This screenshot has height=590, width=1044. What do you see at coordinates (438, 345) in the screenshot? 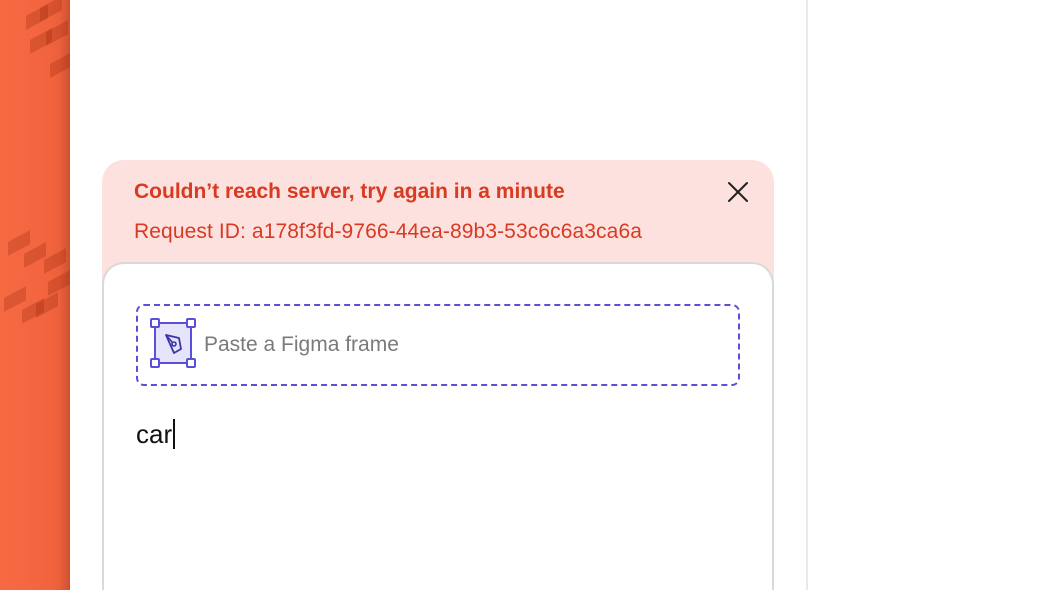
I see `figma-frame-input: Paste a Figma frame` at bounding box center [438, 345].